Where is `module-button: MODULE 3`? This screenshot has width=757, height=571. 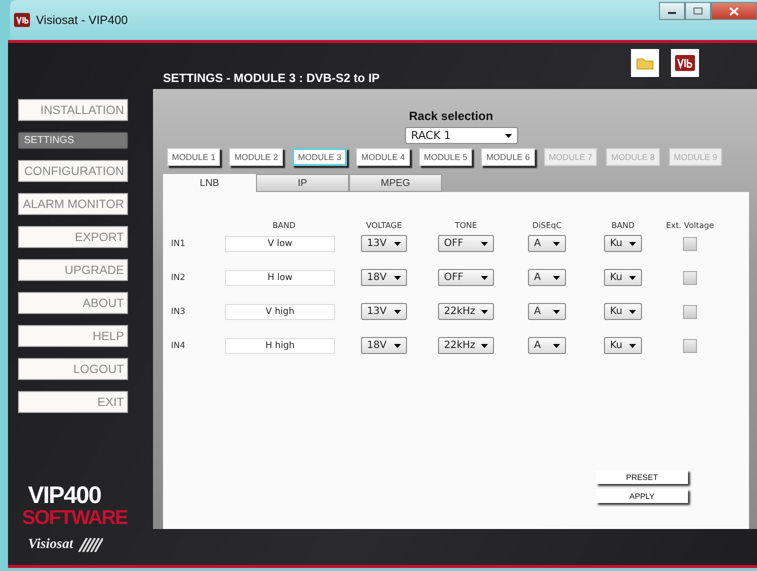 module-button: MODULE 3 is located at coordinates (320, 157).